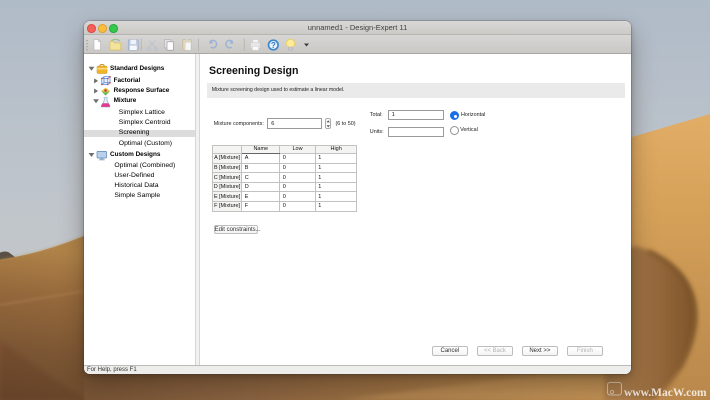 The image size is (710, 400). What do you see at coordinates (665, 393) in the screenshot?
I see `svg-text: www.MacW.com` at bounding box center [665, 393].